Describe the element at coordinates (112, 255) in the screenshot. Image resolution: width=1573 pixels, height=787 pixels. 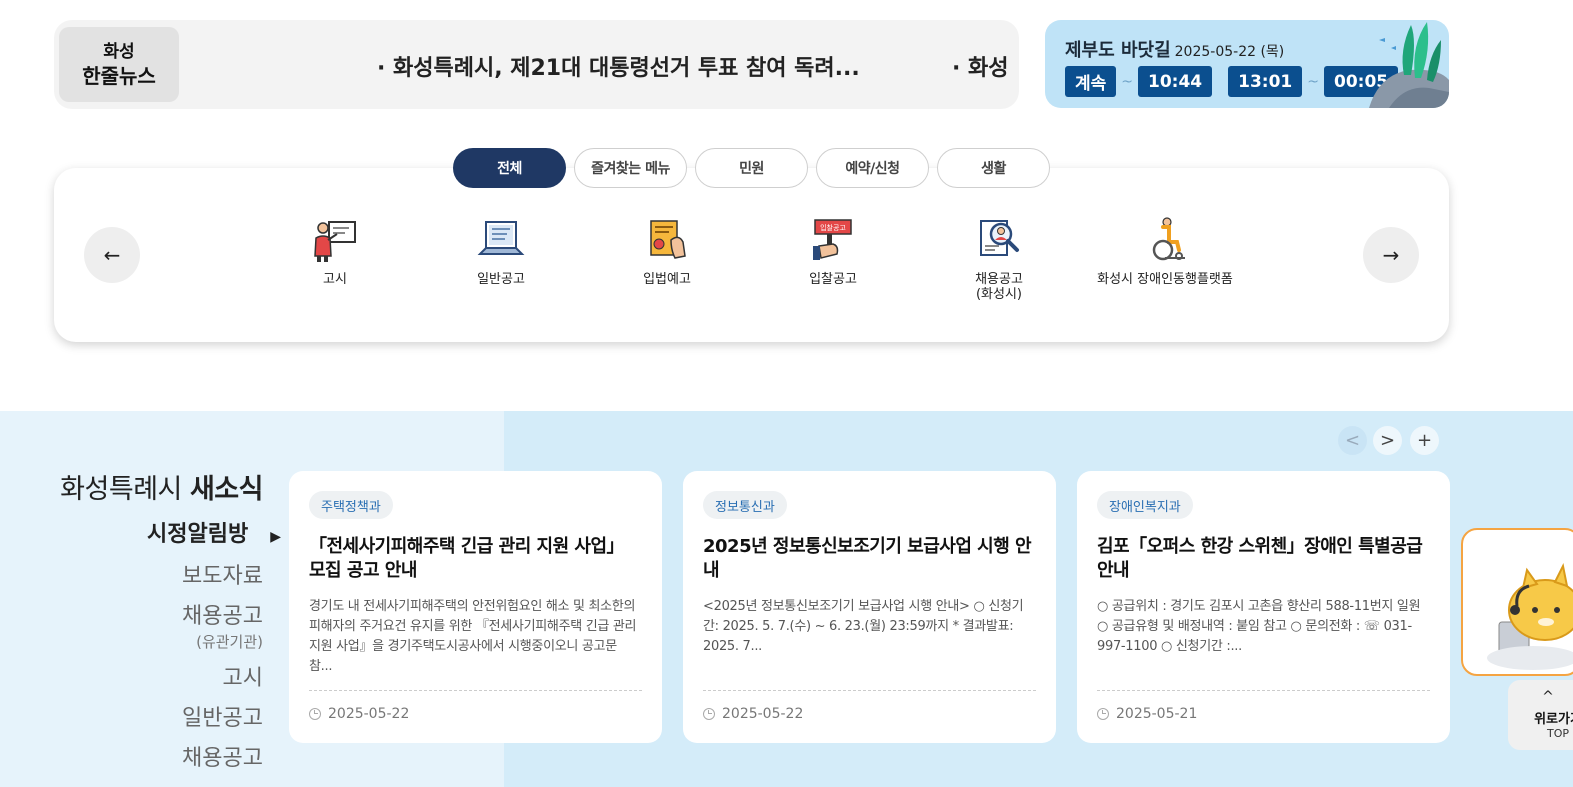
I see `quick-menu-prev-button: ←` at that location.